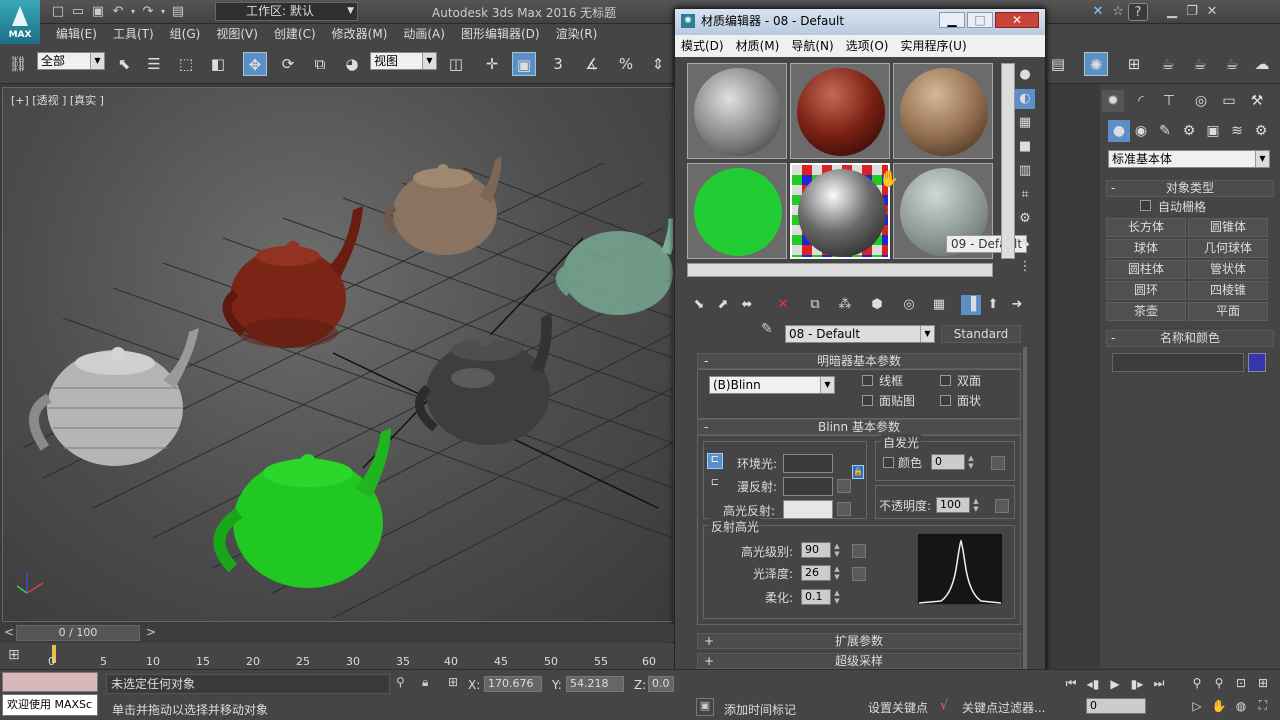 The height and width of the screenshot is (720, 1280). Describe the element at coordinates (1116, 706) in the screenshot. I see `current-frame-field: 0` at that location.